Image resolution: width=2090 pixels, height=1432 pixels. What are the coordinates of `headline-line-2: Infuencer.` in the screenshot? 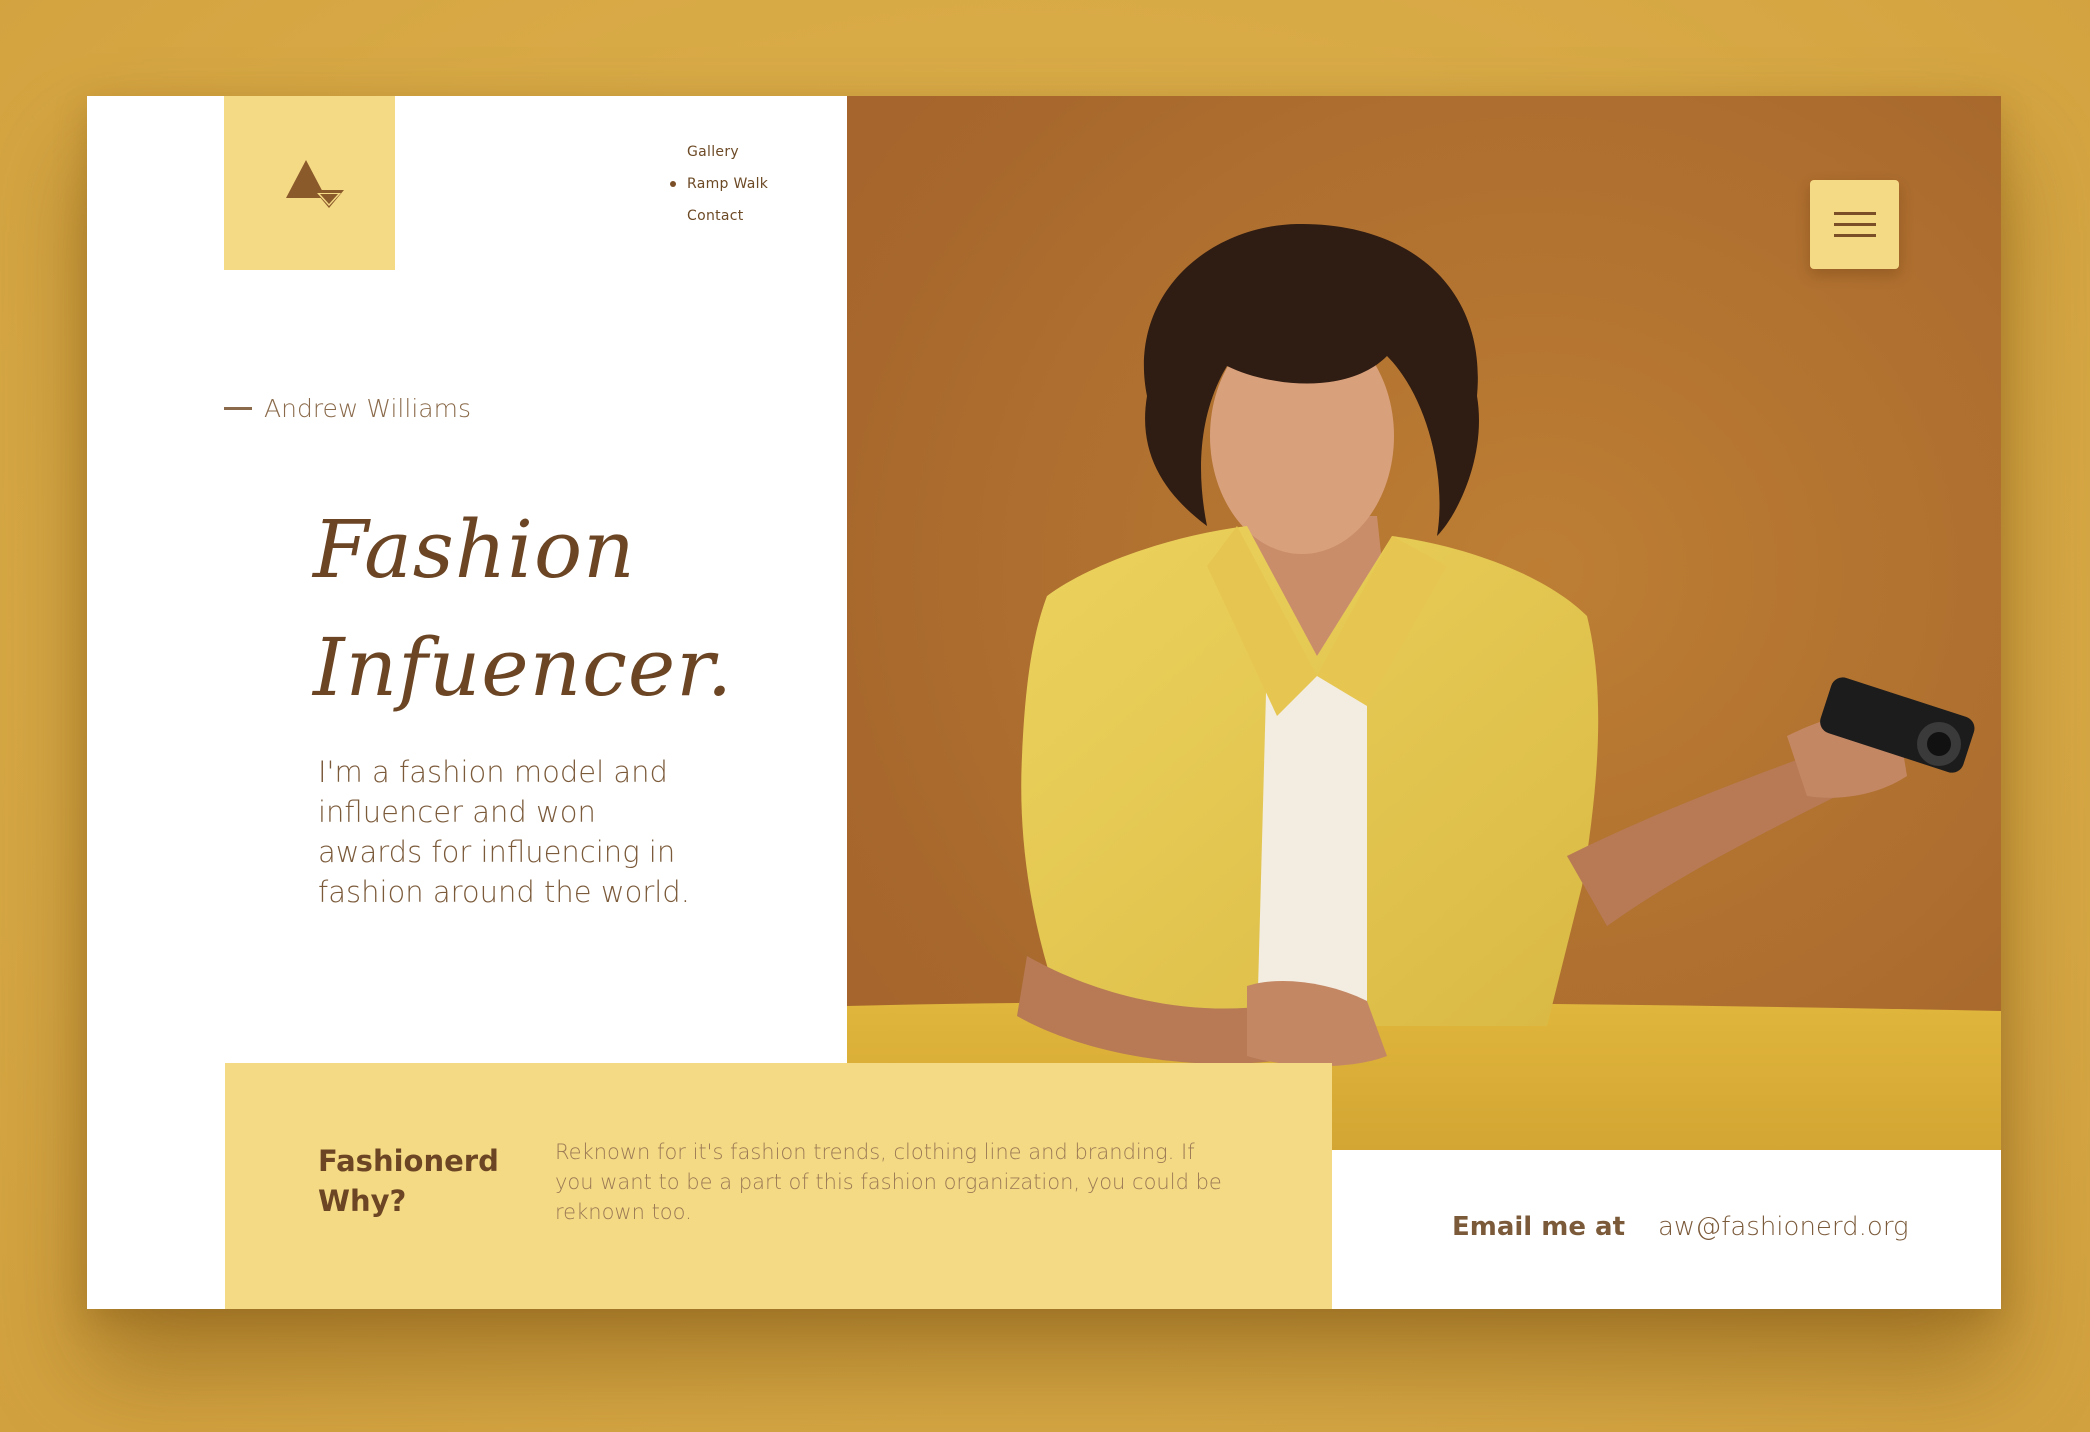 It's located at (523, 667).